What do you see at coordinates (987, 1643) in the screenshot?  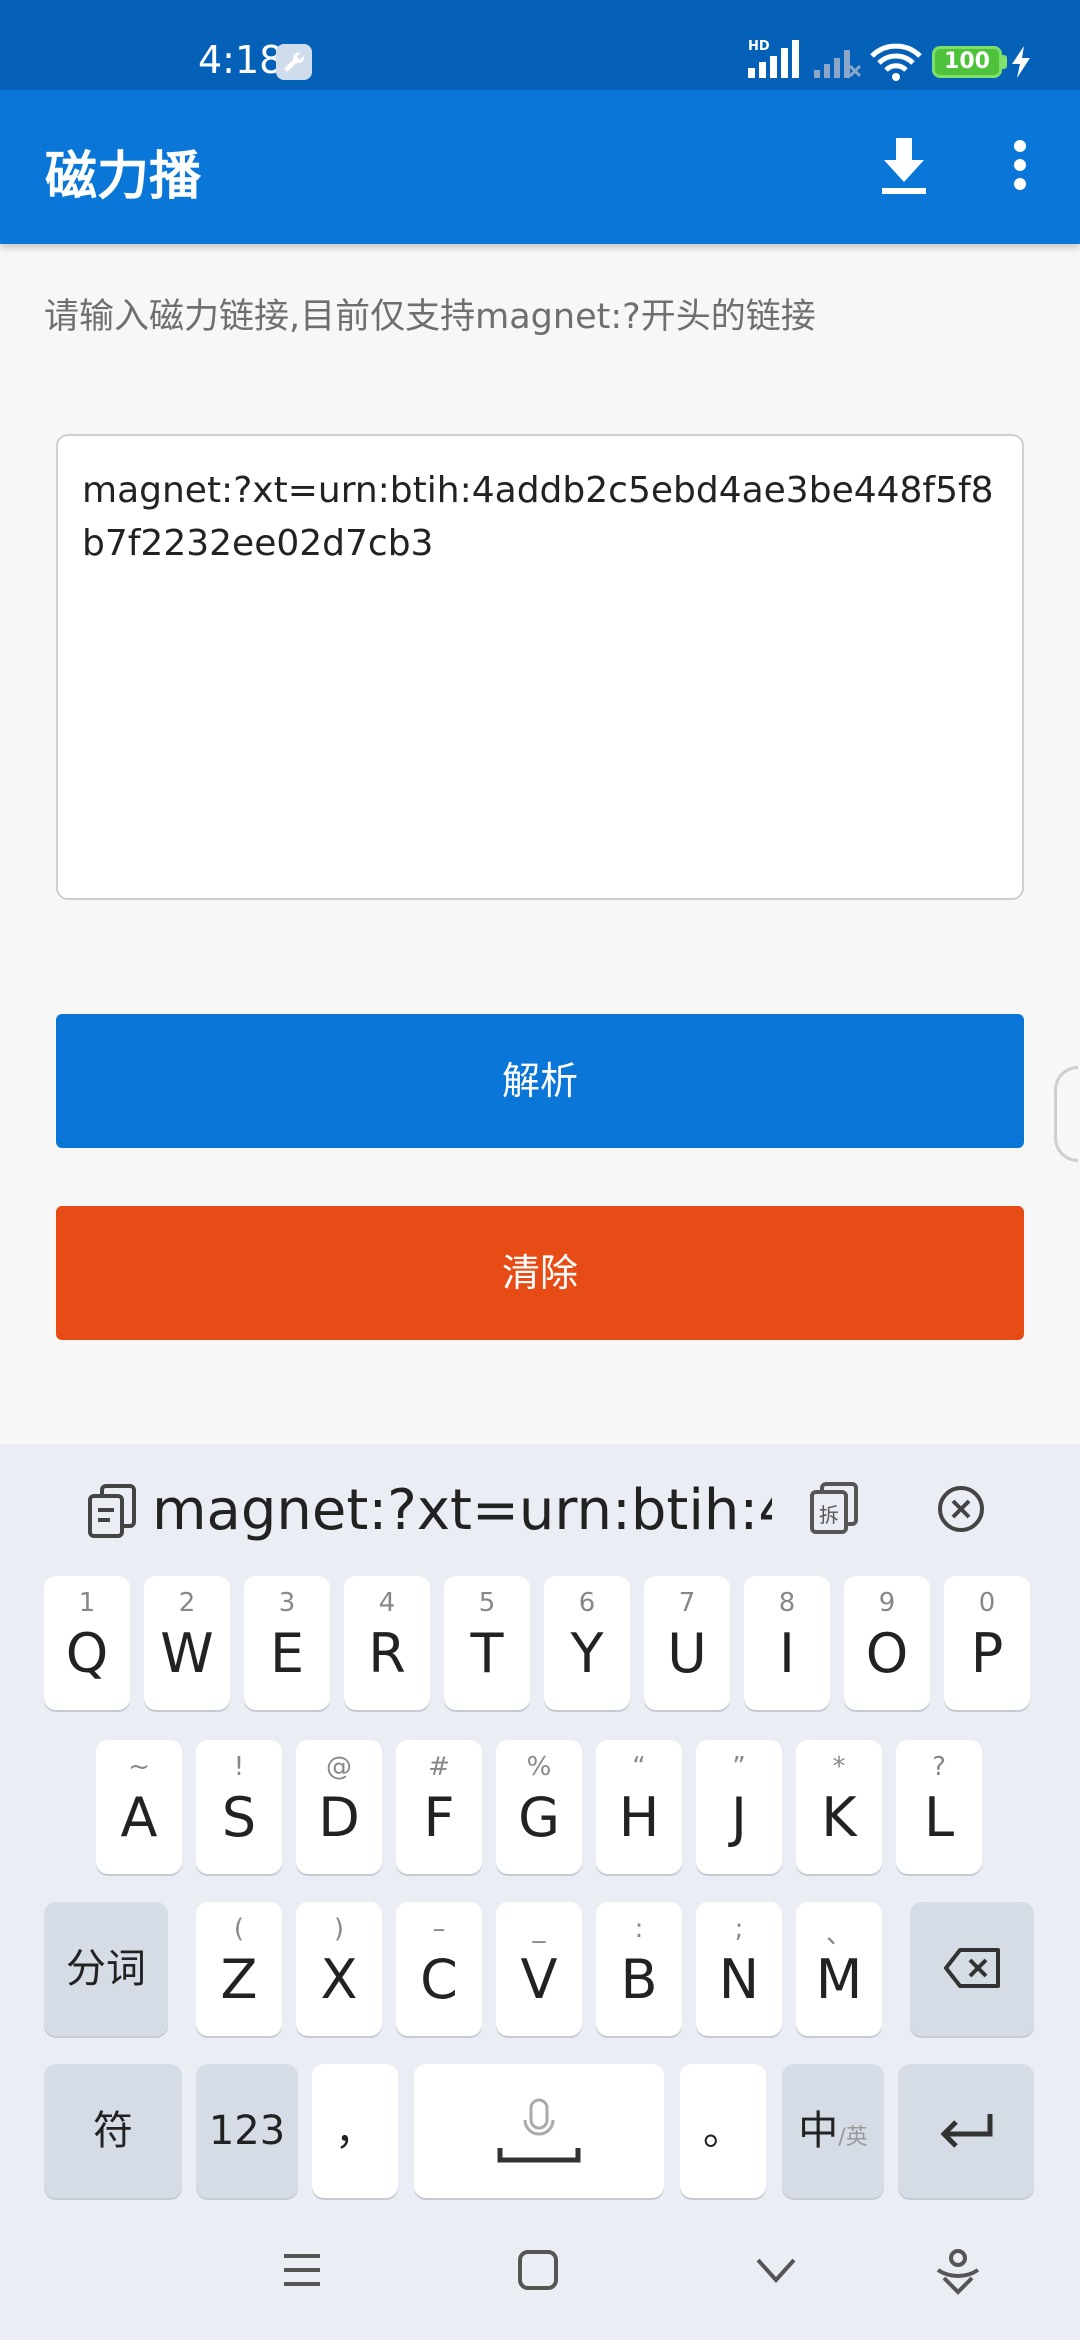 I see `key-p: 0P` at bounding box center [987, 1643].